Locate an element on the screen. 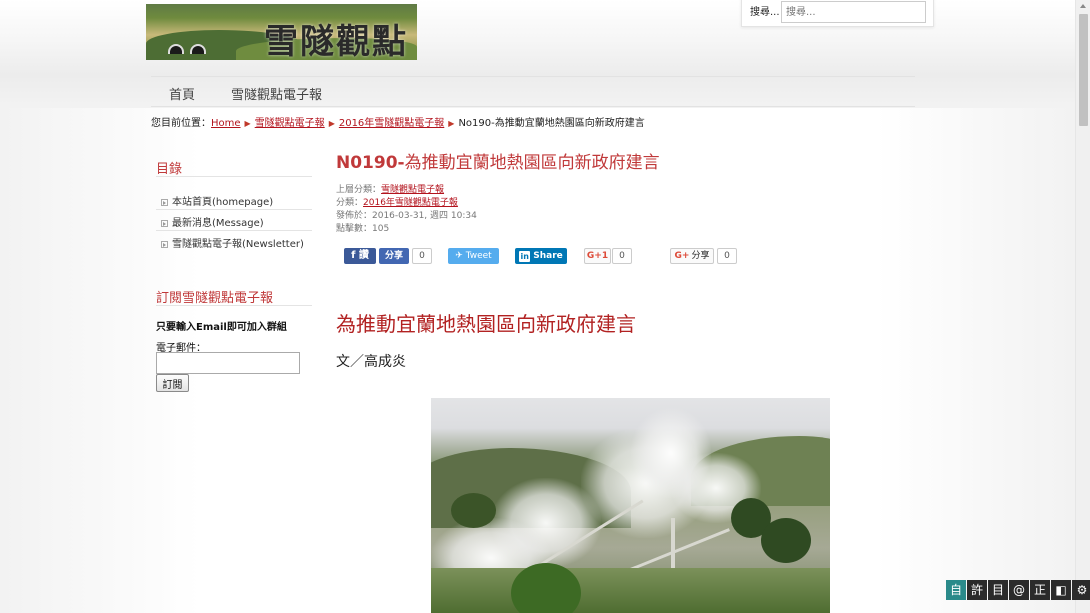 This screenshot has height=613, width=1090. google-share-label: 分享 is located at coordinates (700, 256).